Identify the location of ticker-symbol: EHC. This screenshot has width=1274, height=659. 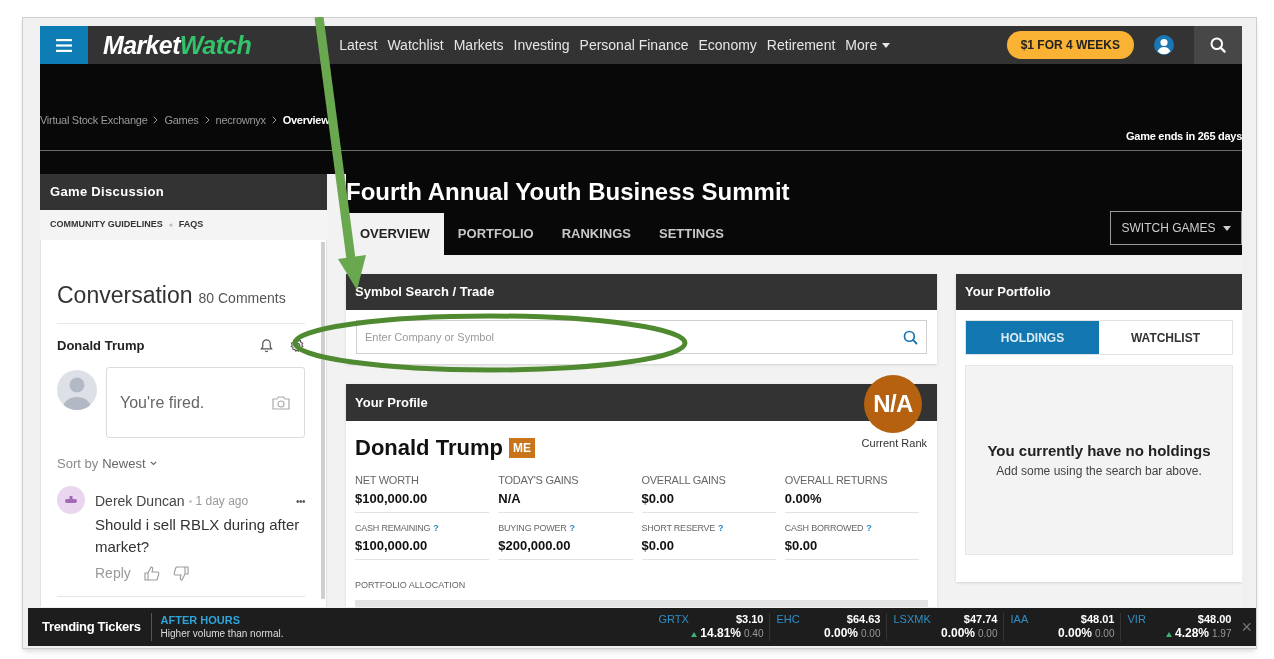
(788, 619).